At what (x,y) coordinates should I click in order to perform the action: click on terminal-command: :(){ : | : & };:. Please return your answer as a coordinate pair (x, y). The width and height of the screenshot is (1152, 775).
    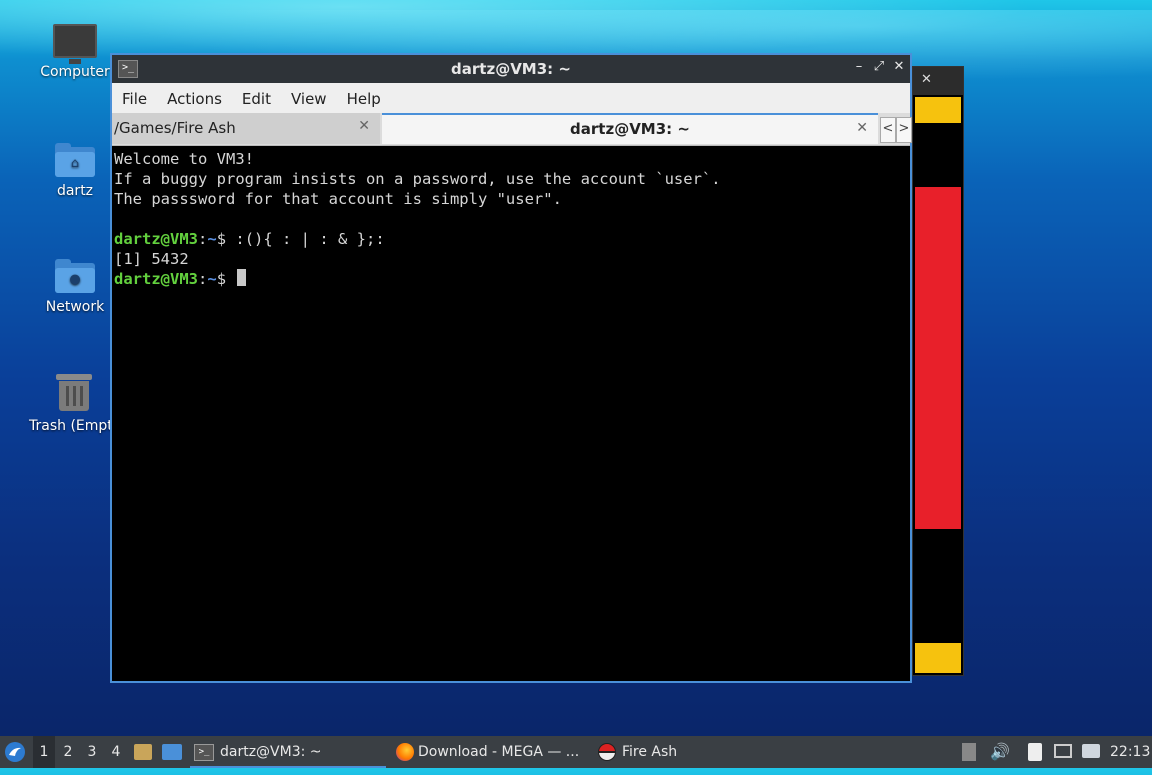
    Looking at the image, I should click on (310, 239).